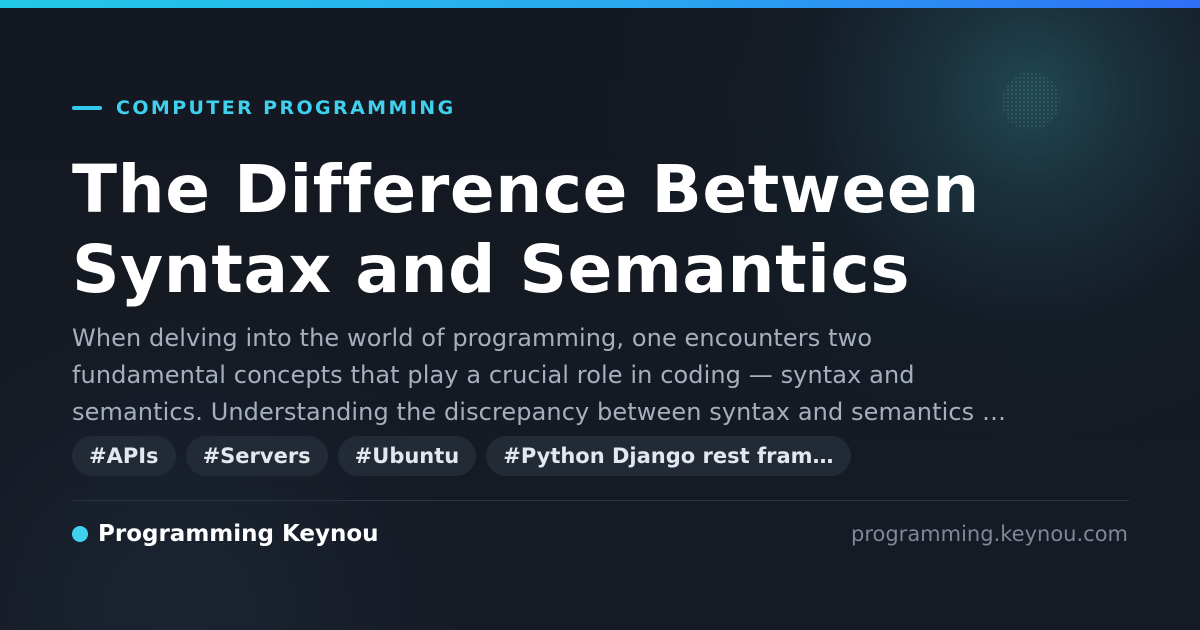  Describe the element at coordinates (238, 534) in the screenshot. I see `site-name: Programming Keynou` at that location.